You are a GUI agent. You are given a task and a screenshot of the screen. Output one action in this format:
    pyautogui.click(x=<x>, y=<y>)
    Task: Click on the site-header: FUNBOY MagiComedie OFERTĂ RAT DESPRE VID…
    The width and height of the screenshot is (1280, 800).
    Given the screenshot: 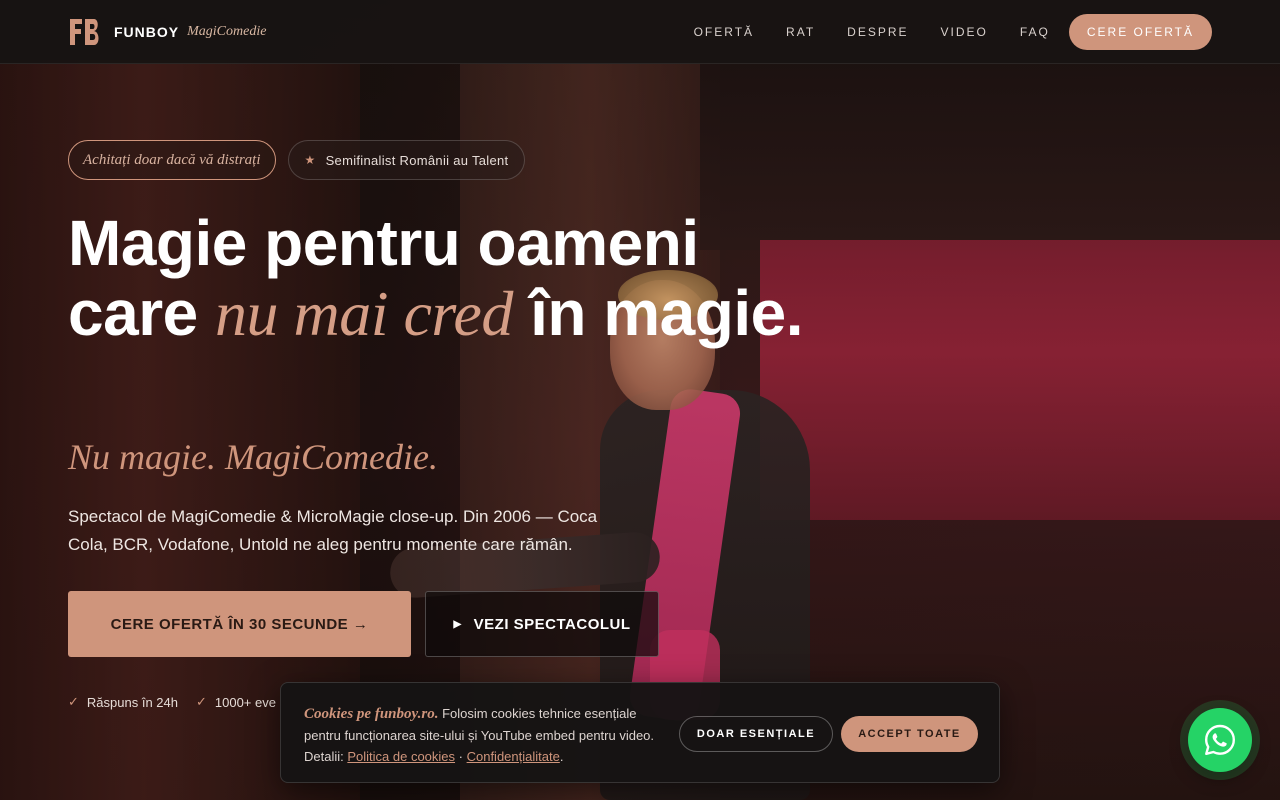 What is the action you would take?
    pyautogui.click(x=640, y=32)
    